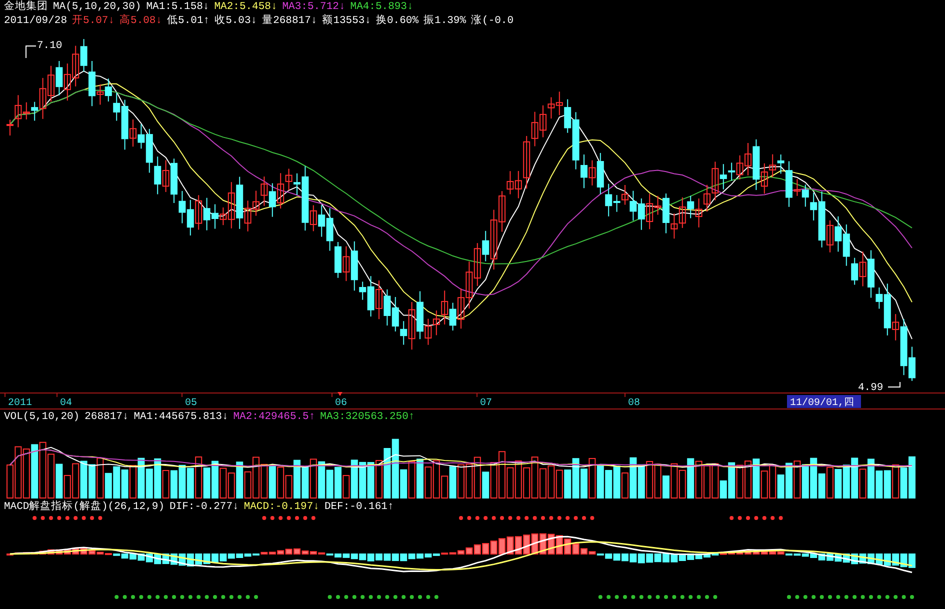 The height and width of the screenshot is (609, 945). Describe the element at coordinates (236, 21) in the screenshot. I see `quote-value: 收5.03↓` at that location.